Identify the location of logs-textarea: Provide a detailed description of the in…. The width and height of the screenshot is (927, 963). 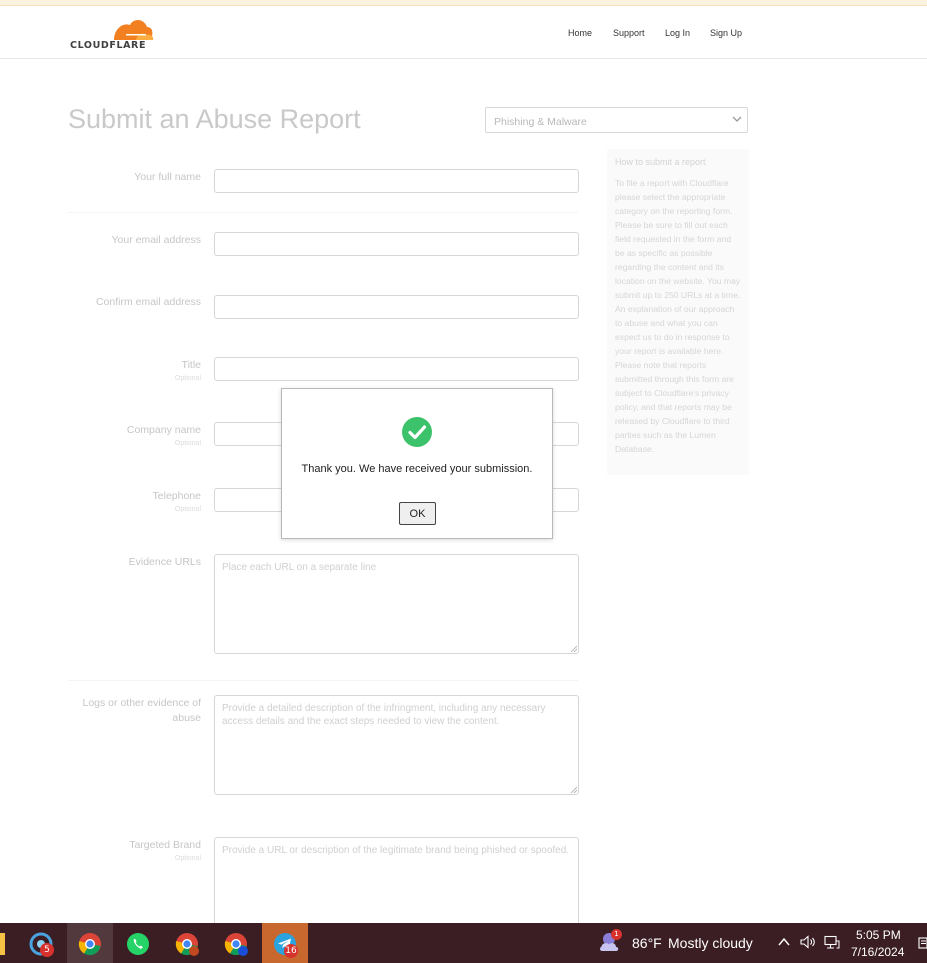
(396, 745).